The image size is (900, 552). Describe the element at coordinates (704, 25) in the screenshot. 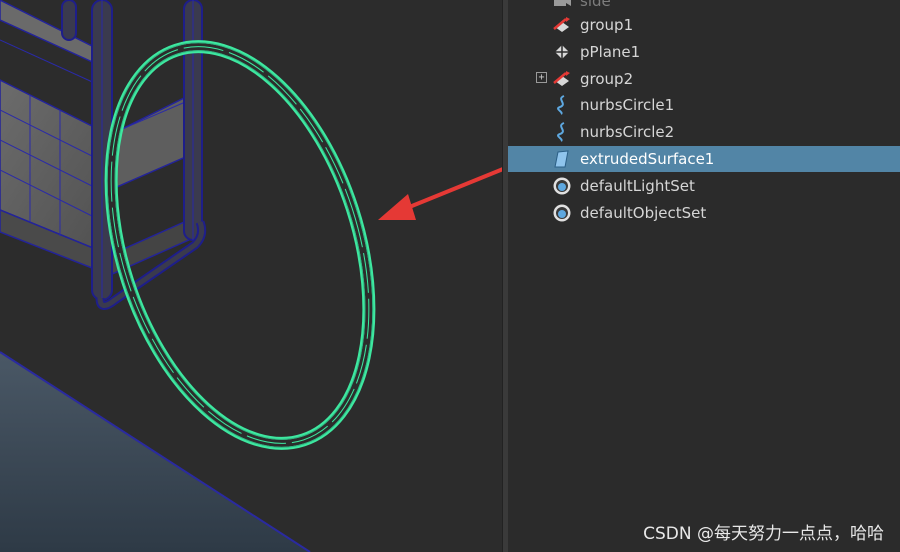

I see `outliner-item-group1: group1` at that location.